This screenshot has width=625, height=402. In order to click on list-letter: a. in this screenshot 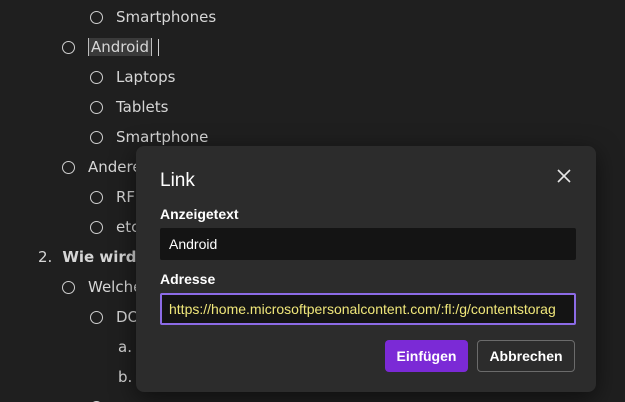, I will do `click(125, 347)`.